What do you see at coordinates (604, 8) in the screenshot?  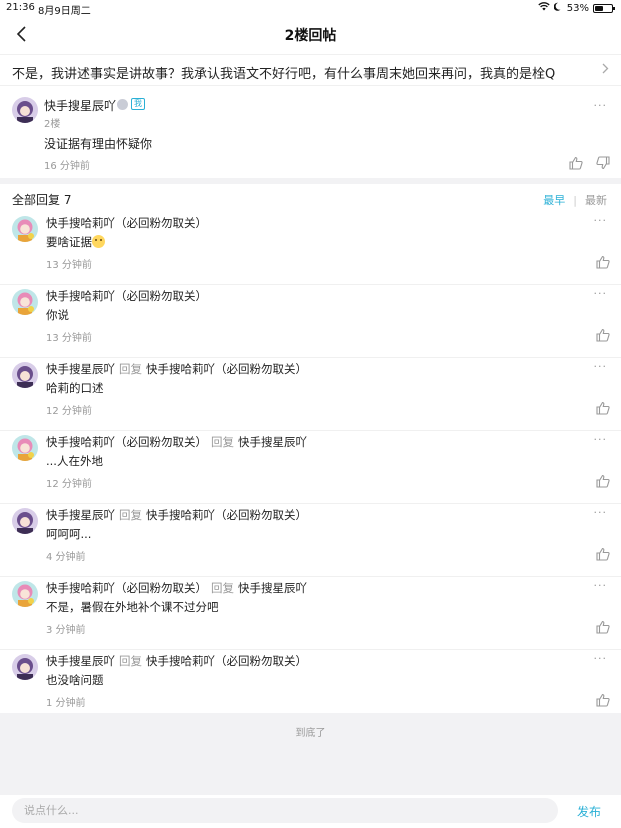 I see `battery-icon` at bounding box center [604, 8].